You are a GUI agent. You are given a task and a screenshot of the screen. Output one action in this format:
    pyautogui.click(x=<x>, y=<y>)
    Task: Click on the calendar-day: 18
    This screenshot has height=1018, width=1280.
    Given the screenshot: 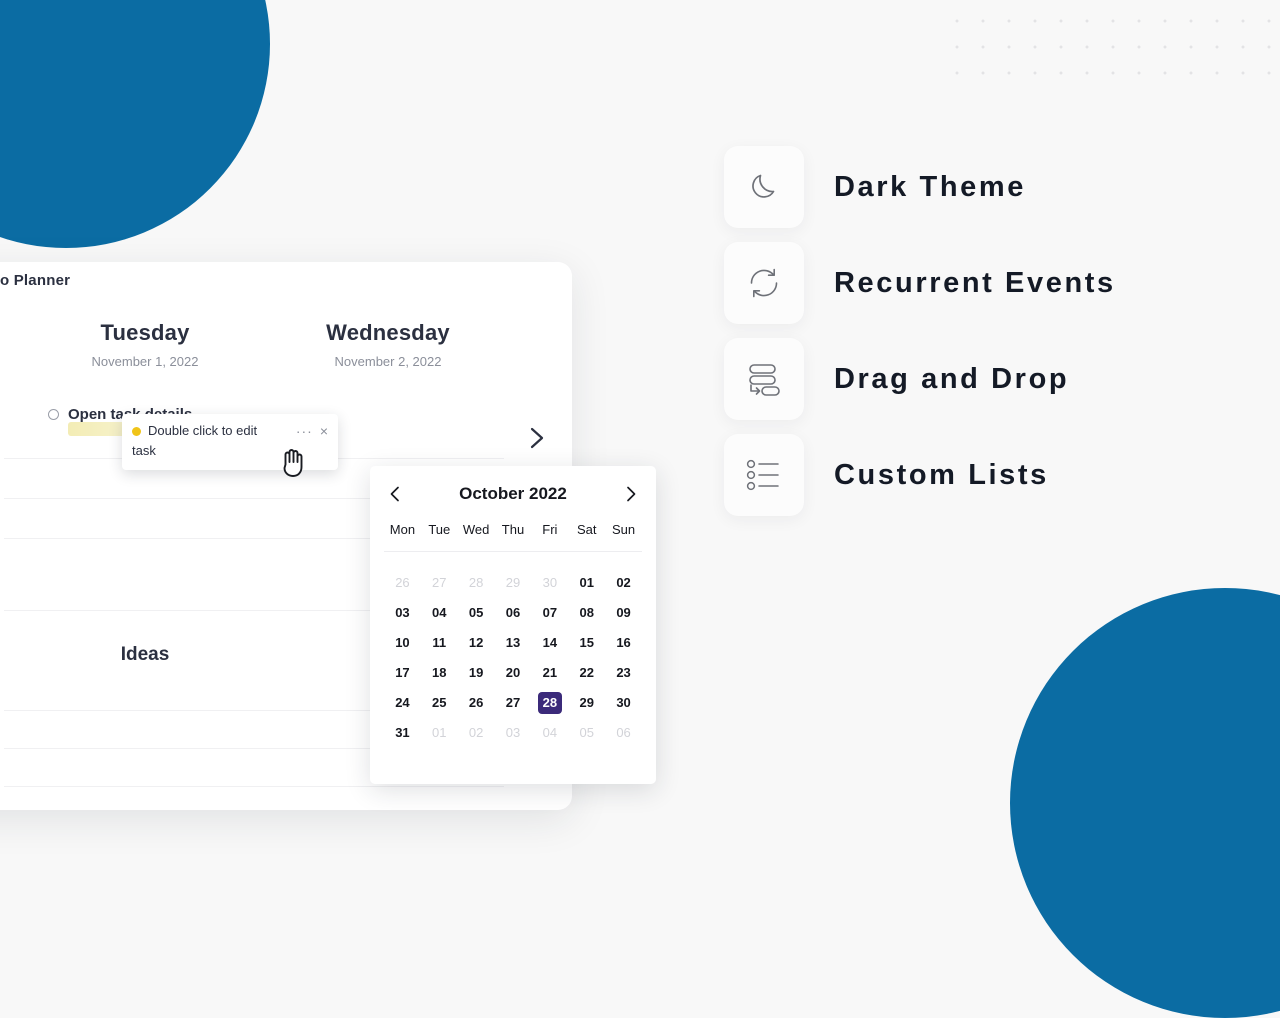 What is the action you would take?
    pyautogui.click(x=439, y=673)
    